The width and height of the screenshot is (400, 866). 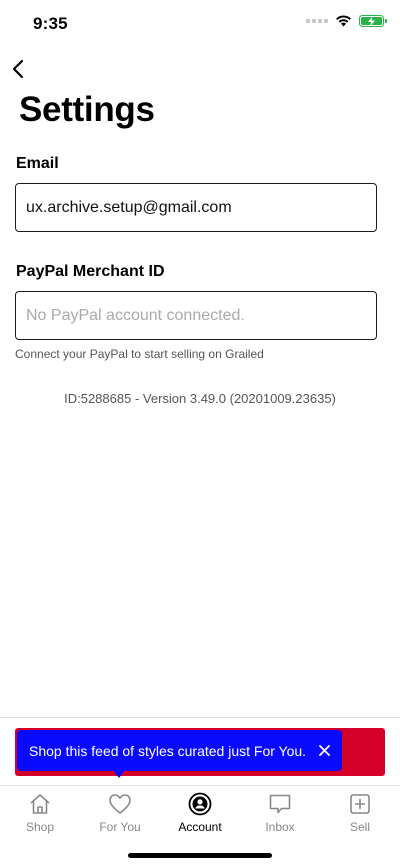 What do you see at coordinates (87, 109) in the screenshot?
I see `page-title: Settings` at bounding box center [87, 109].